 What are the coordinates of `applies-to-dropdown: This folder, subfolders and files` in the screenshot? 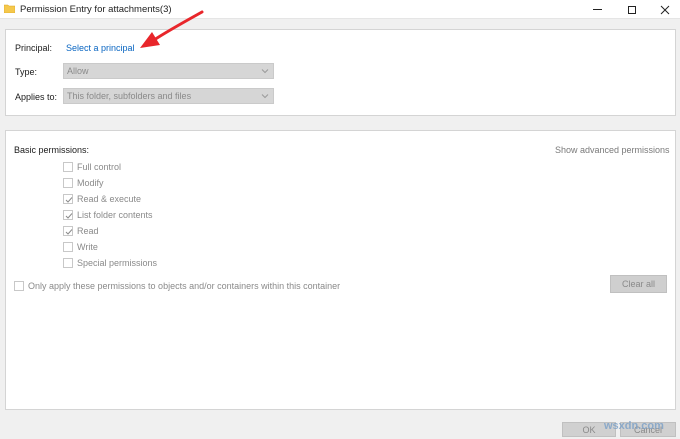 It's located at (168, 96).